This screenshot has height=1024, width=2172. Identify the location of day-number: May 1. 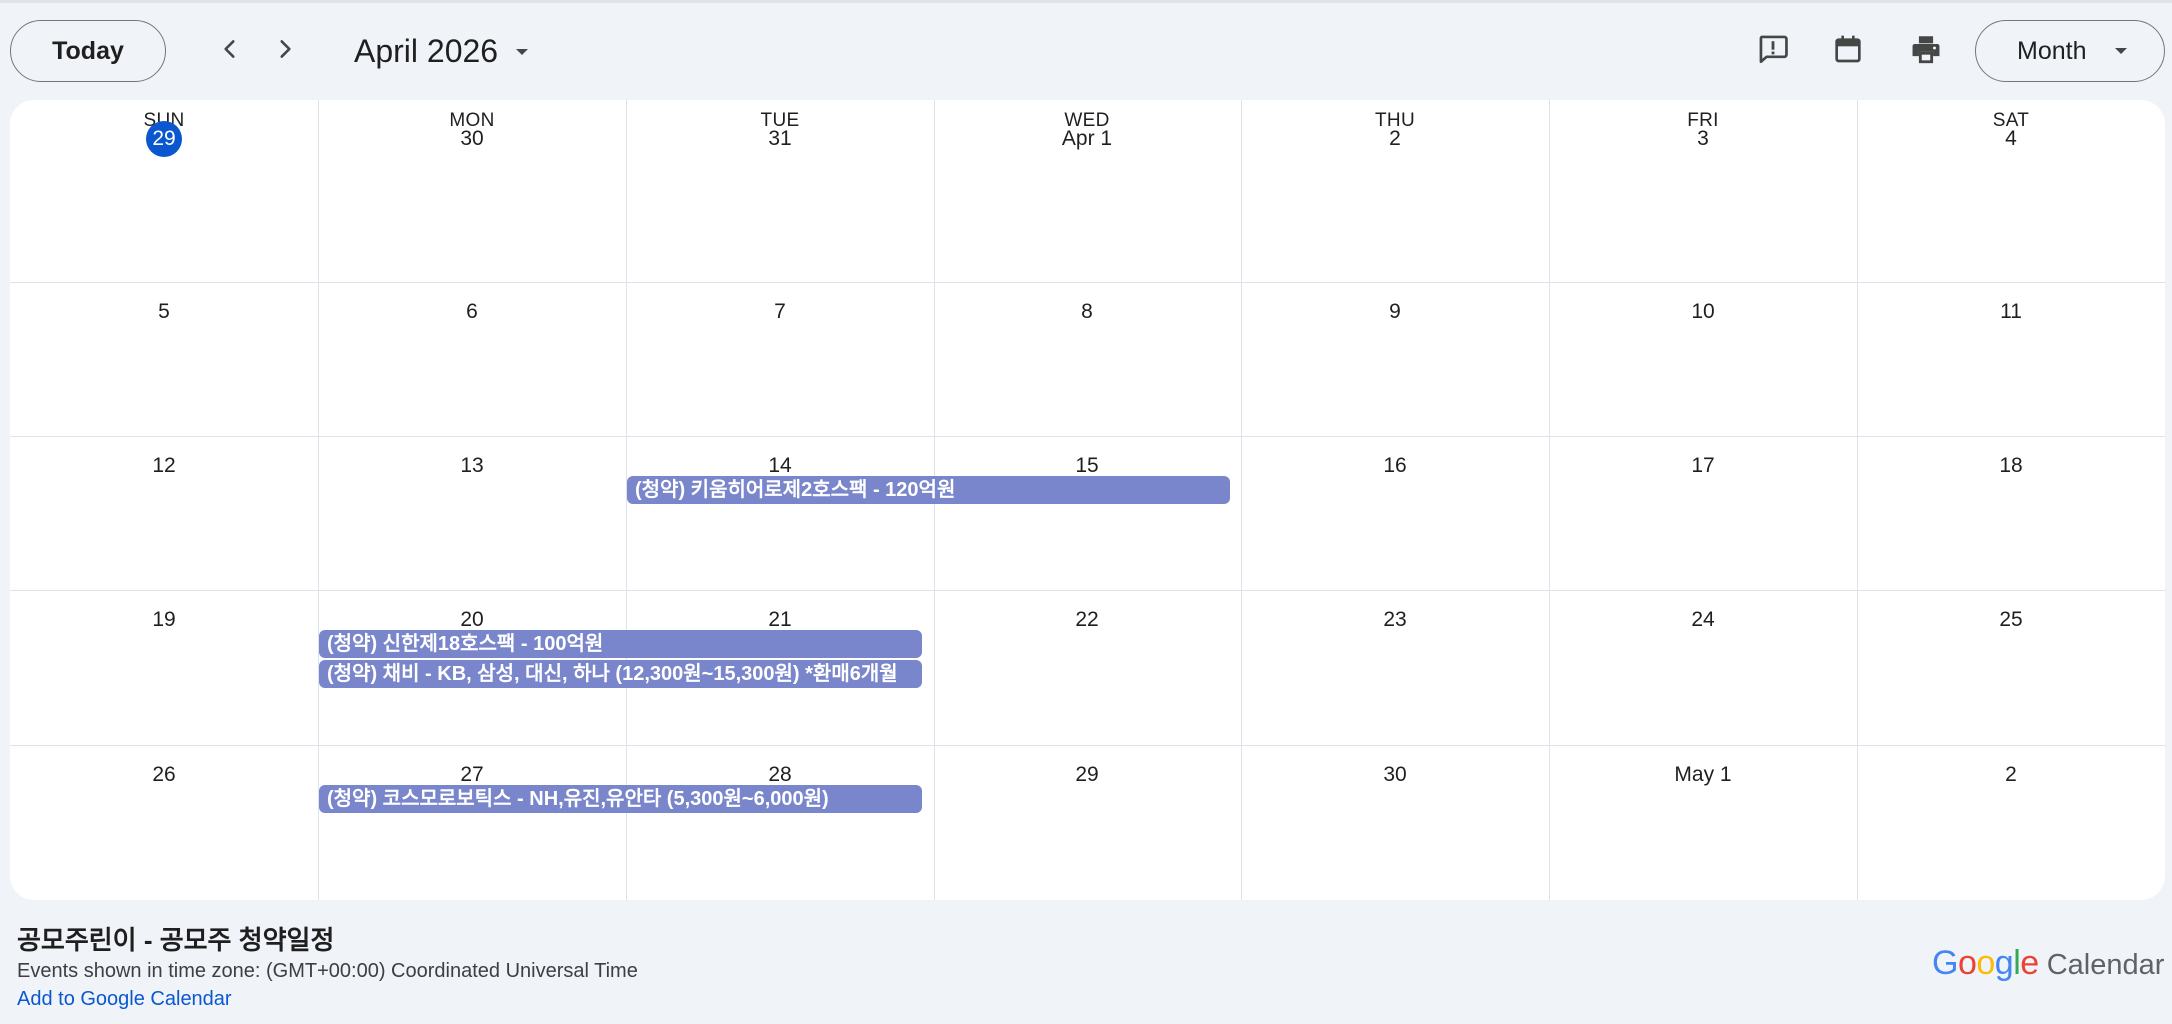
(1703, 775).